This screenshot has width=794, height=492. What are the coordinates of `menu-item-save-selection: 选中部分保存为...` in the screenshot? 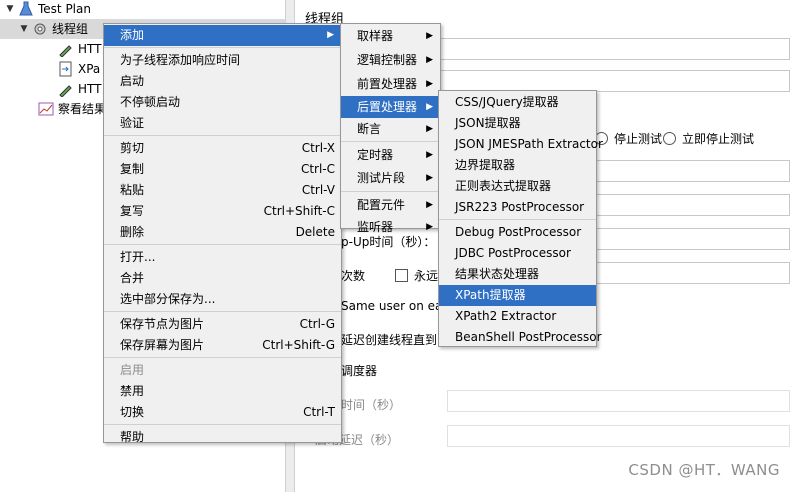 It's located at (222, 299).